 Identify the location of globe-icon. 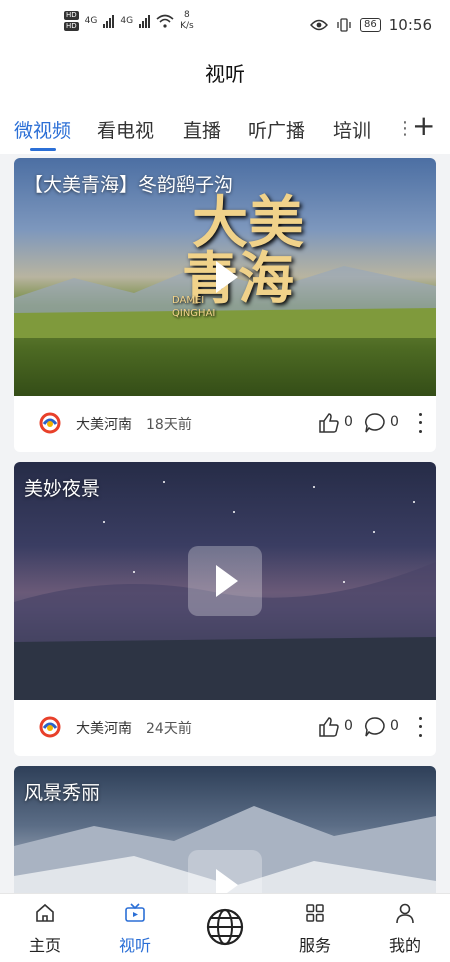
(225, 927).